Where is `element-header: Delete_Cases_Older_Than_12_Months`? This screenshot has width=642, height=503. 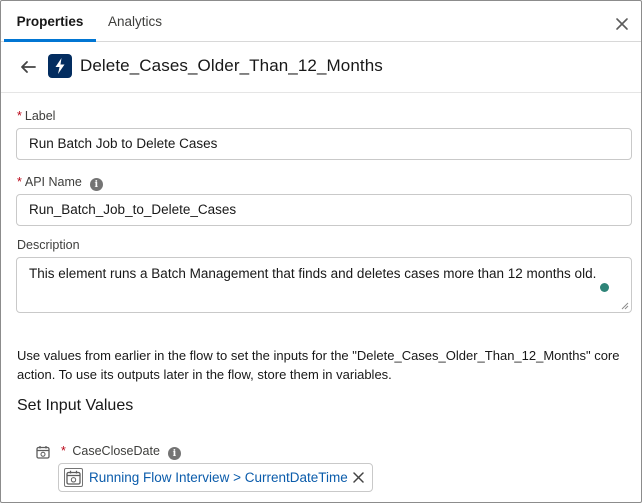 element-header: Delete_Cases_Older_Than_12_Months is located at coordinates (321, 68).